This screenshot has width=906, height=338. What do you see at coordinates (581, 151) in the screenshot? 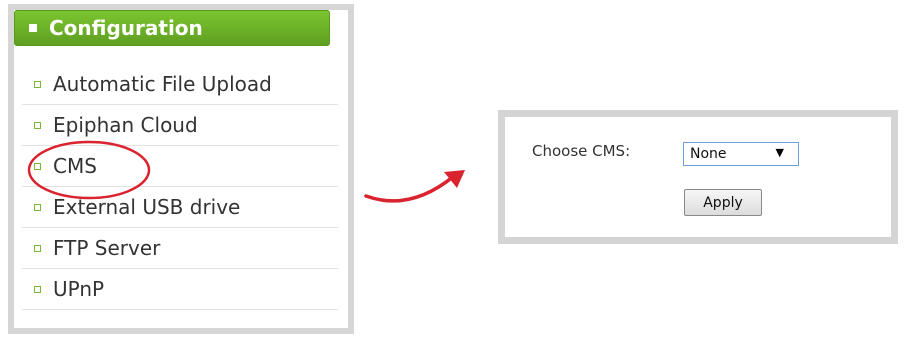
I see `choose-cms-label: Choose CMS:` at bounding box center [581, 151].